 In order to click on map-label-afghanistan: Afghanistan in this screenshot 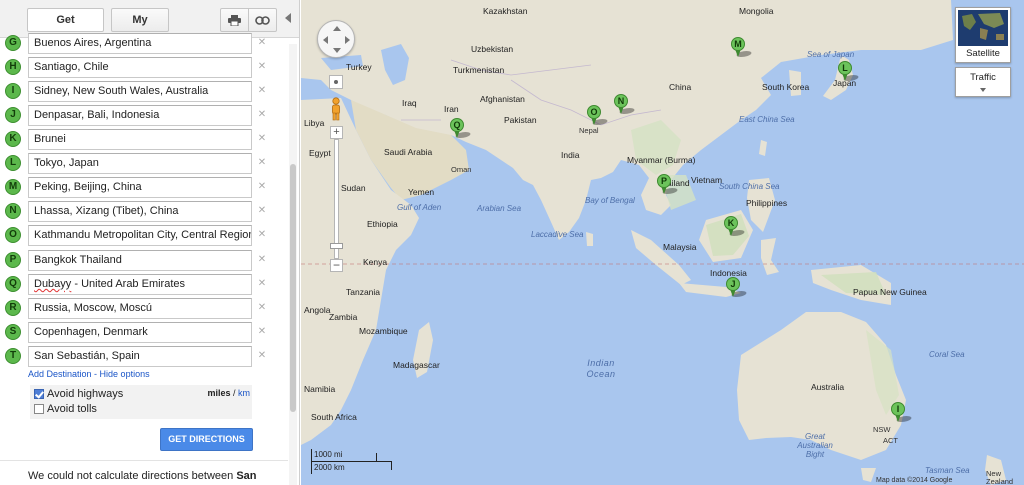, I will do `click(502, 99)`.